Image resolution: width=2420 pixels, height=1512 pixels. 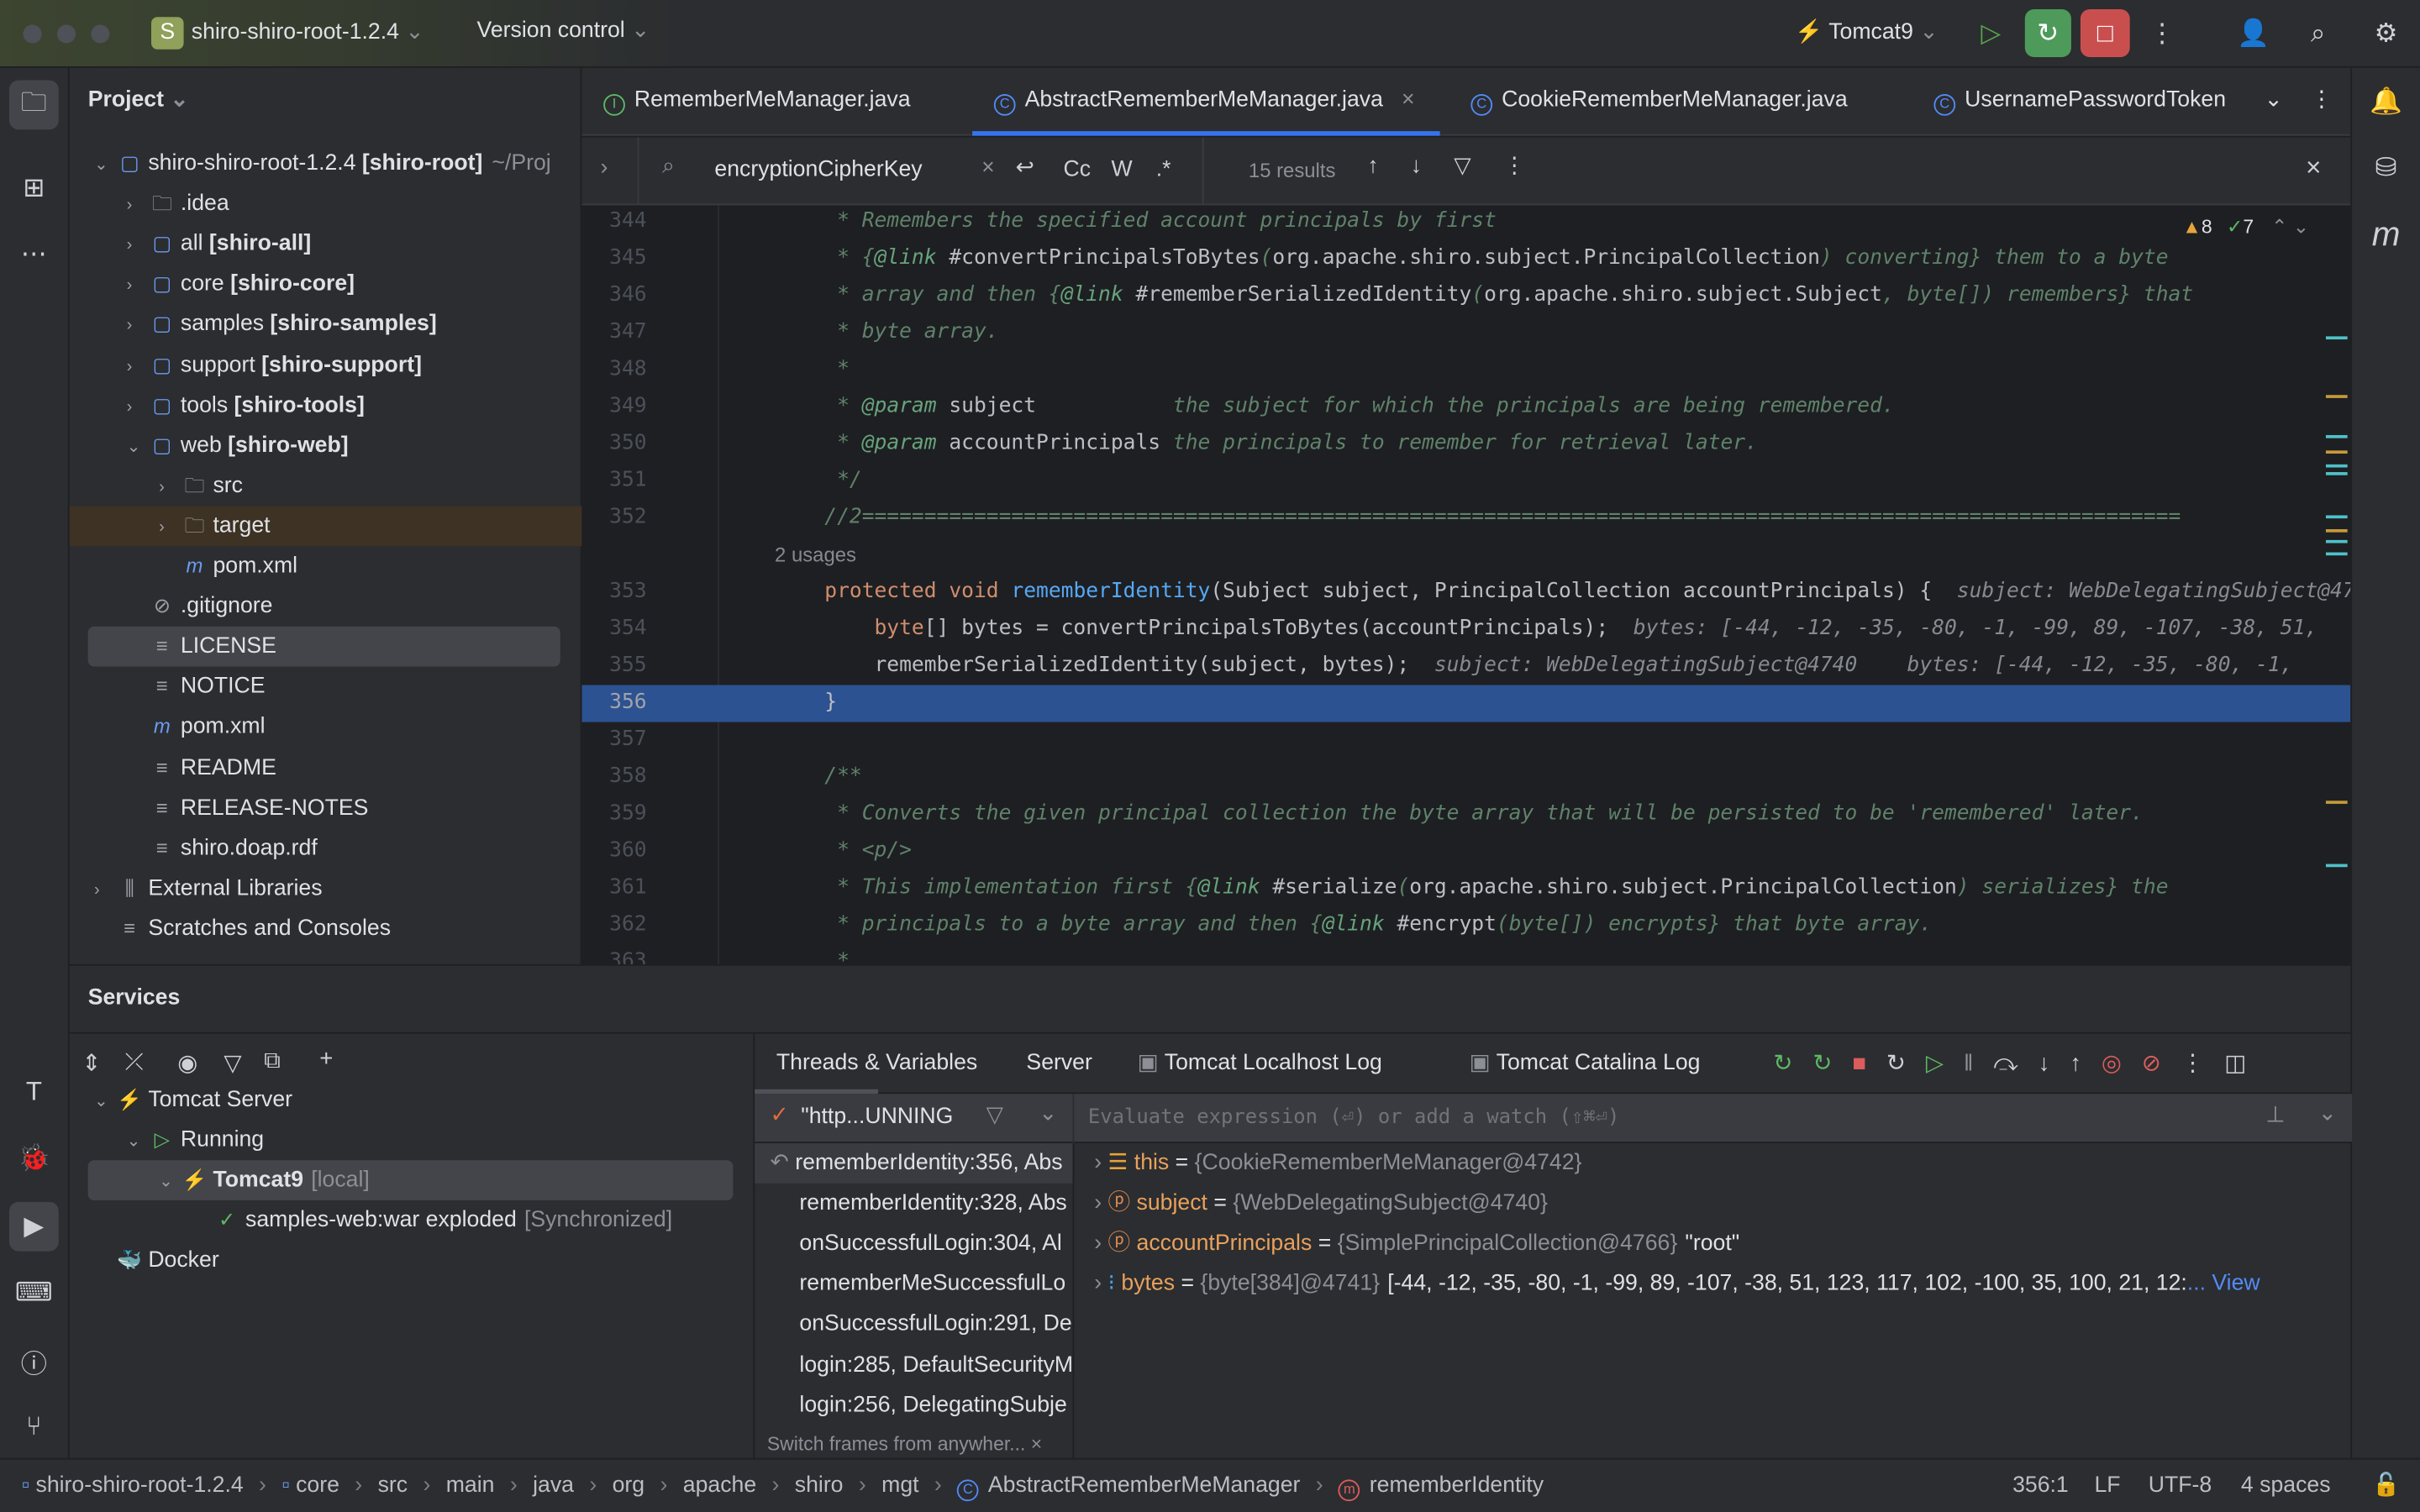 What do you see at coordinates (2015, 1064) in the screenshot?
I see `step-over-icon: ⤼` at bounding box center [2015, 1064].